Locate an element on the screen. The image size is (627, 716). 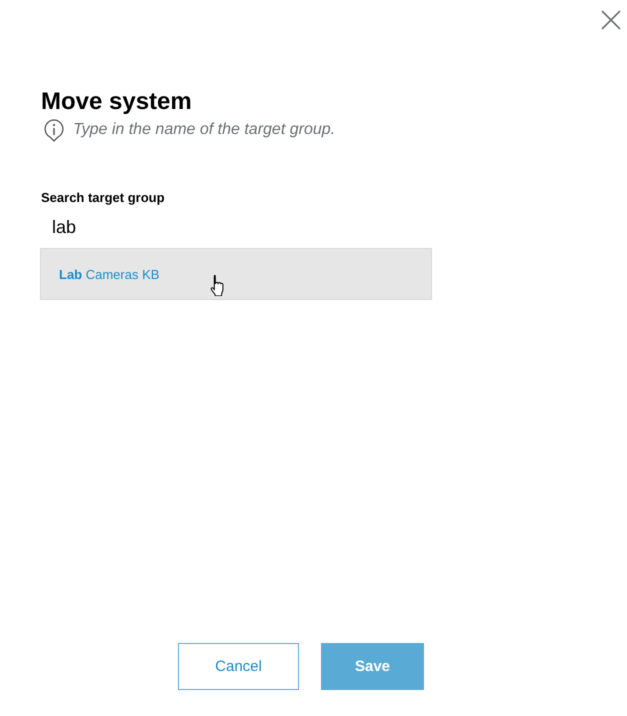
save-button: Save is located at coordinates (372, 666).